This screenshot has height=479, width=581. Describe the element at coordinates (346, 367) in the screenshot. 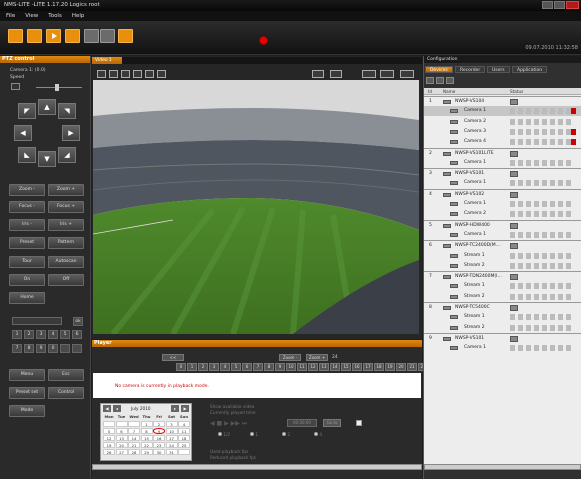

I see `timeline-hour-15: 15` at that location.